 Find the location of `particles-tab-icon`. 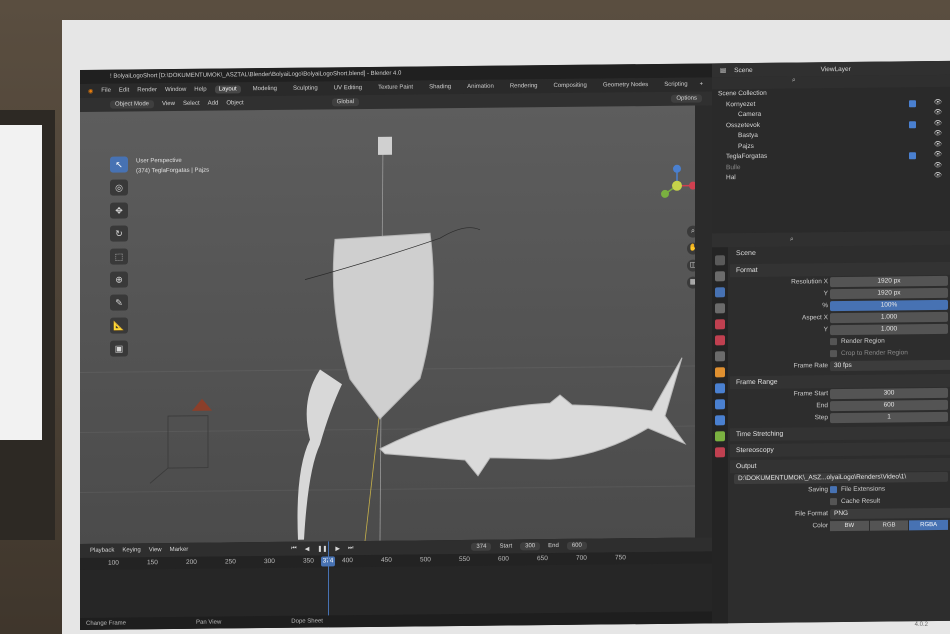

particles-tab-icon is located at coordinates (720, 404).